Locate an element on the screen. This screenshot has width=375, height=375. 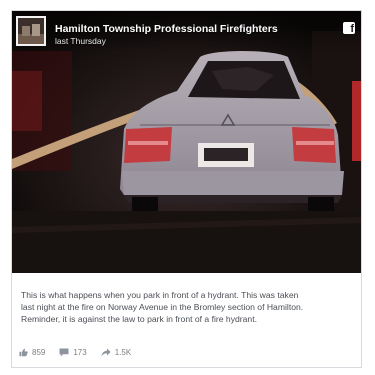
avatar-image is located at coordinates (31, 31).